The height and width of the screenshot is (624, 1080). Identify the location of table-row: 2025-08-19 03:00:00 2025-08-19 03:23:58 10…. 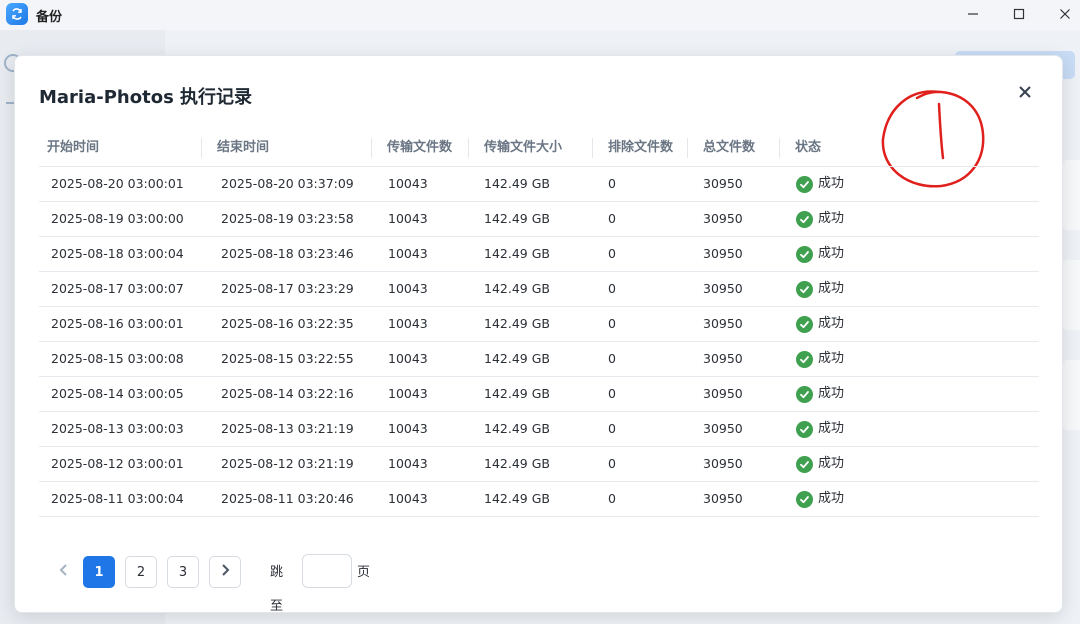
(539, 219).